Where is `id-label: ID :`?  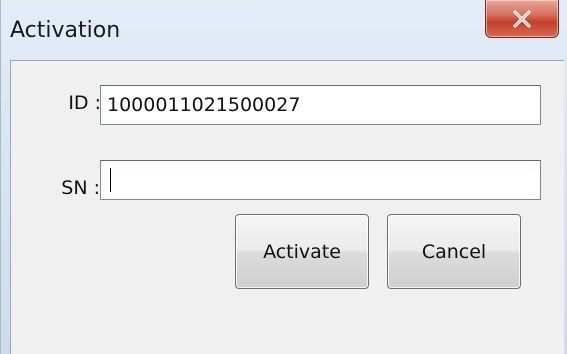 id-label: ID : is located at coordinates (84, 103).